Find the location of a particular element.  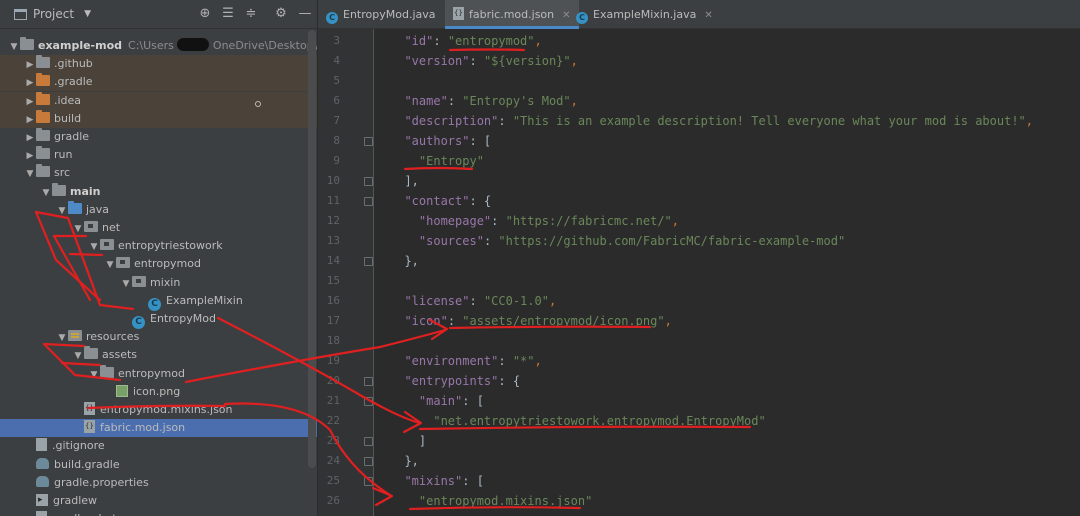

tree-item: gradle.properties is located at coordinates (158, 483).